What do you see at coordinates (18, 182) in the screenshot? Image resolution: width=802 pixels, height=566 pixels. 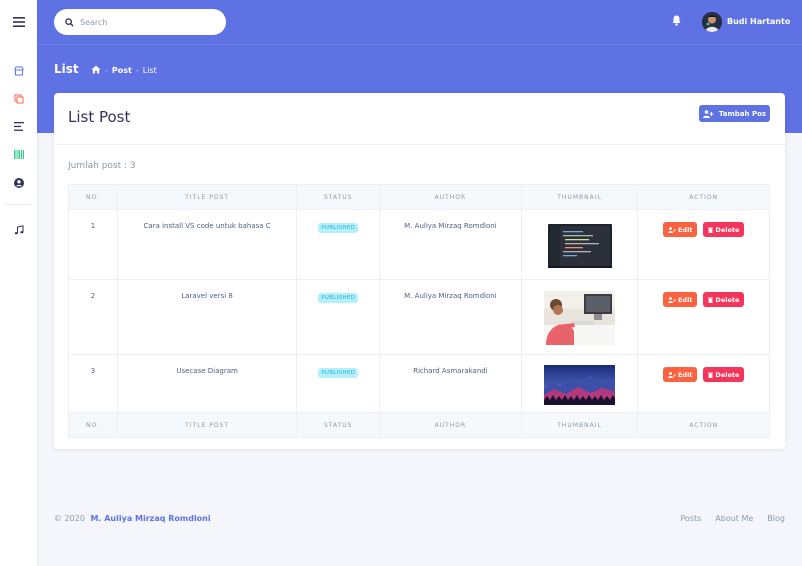 I see `user-circle-icon` at bounding box center [18, 182].